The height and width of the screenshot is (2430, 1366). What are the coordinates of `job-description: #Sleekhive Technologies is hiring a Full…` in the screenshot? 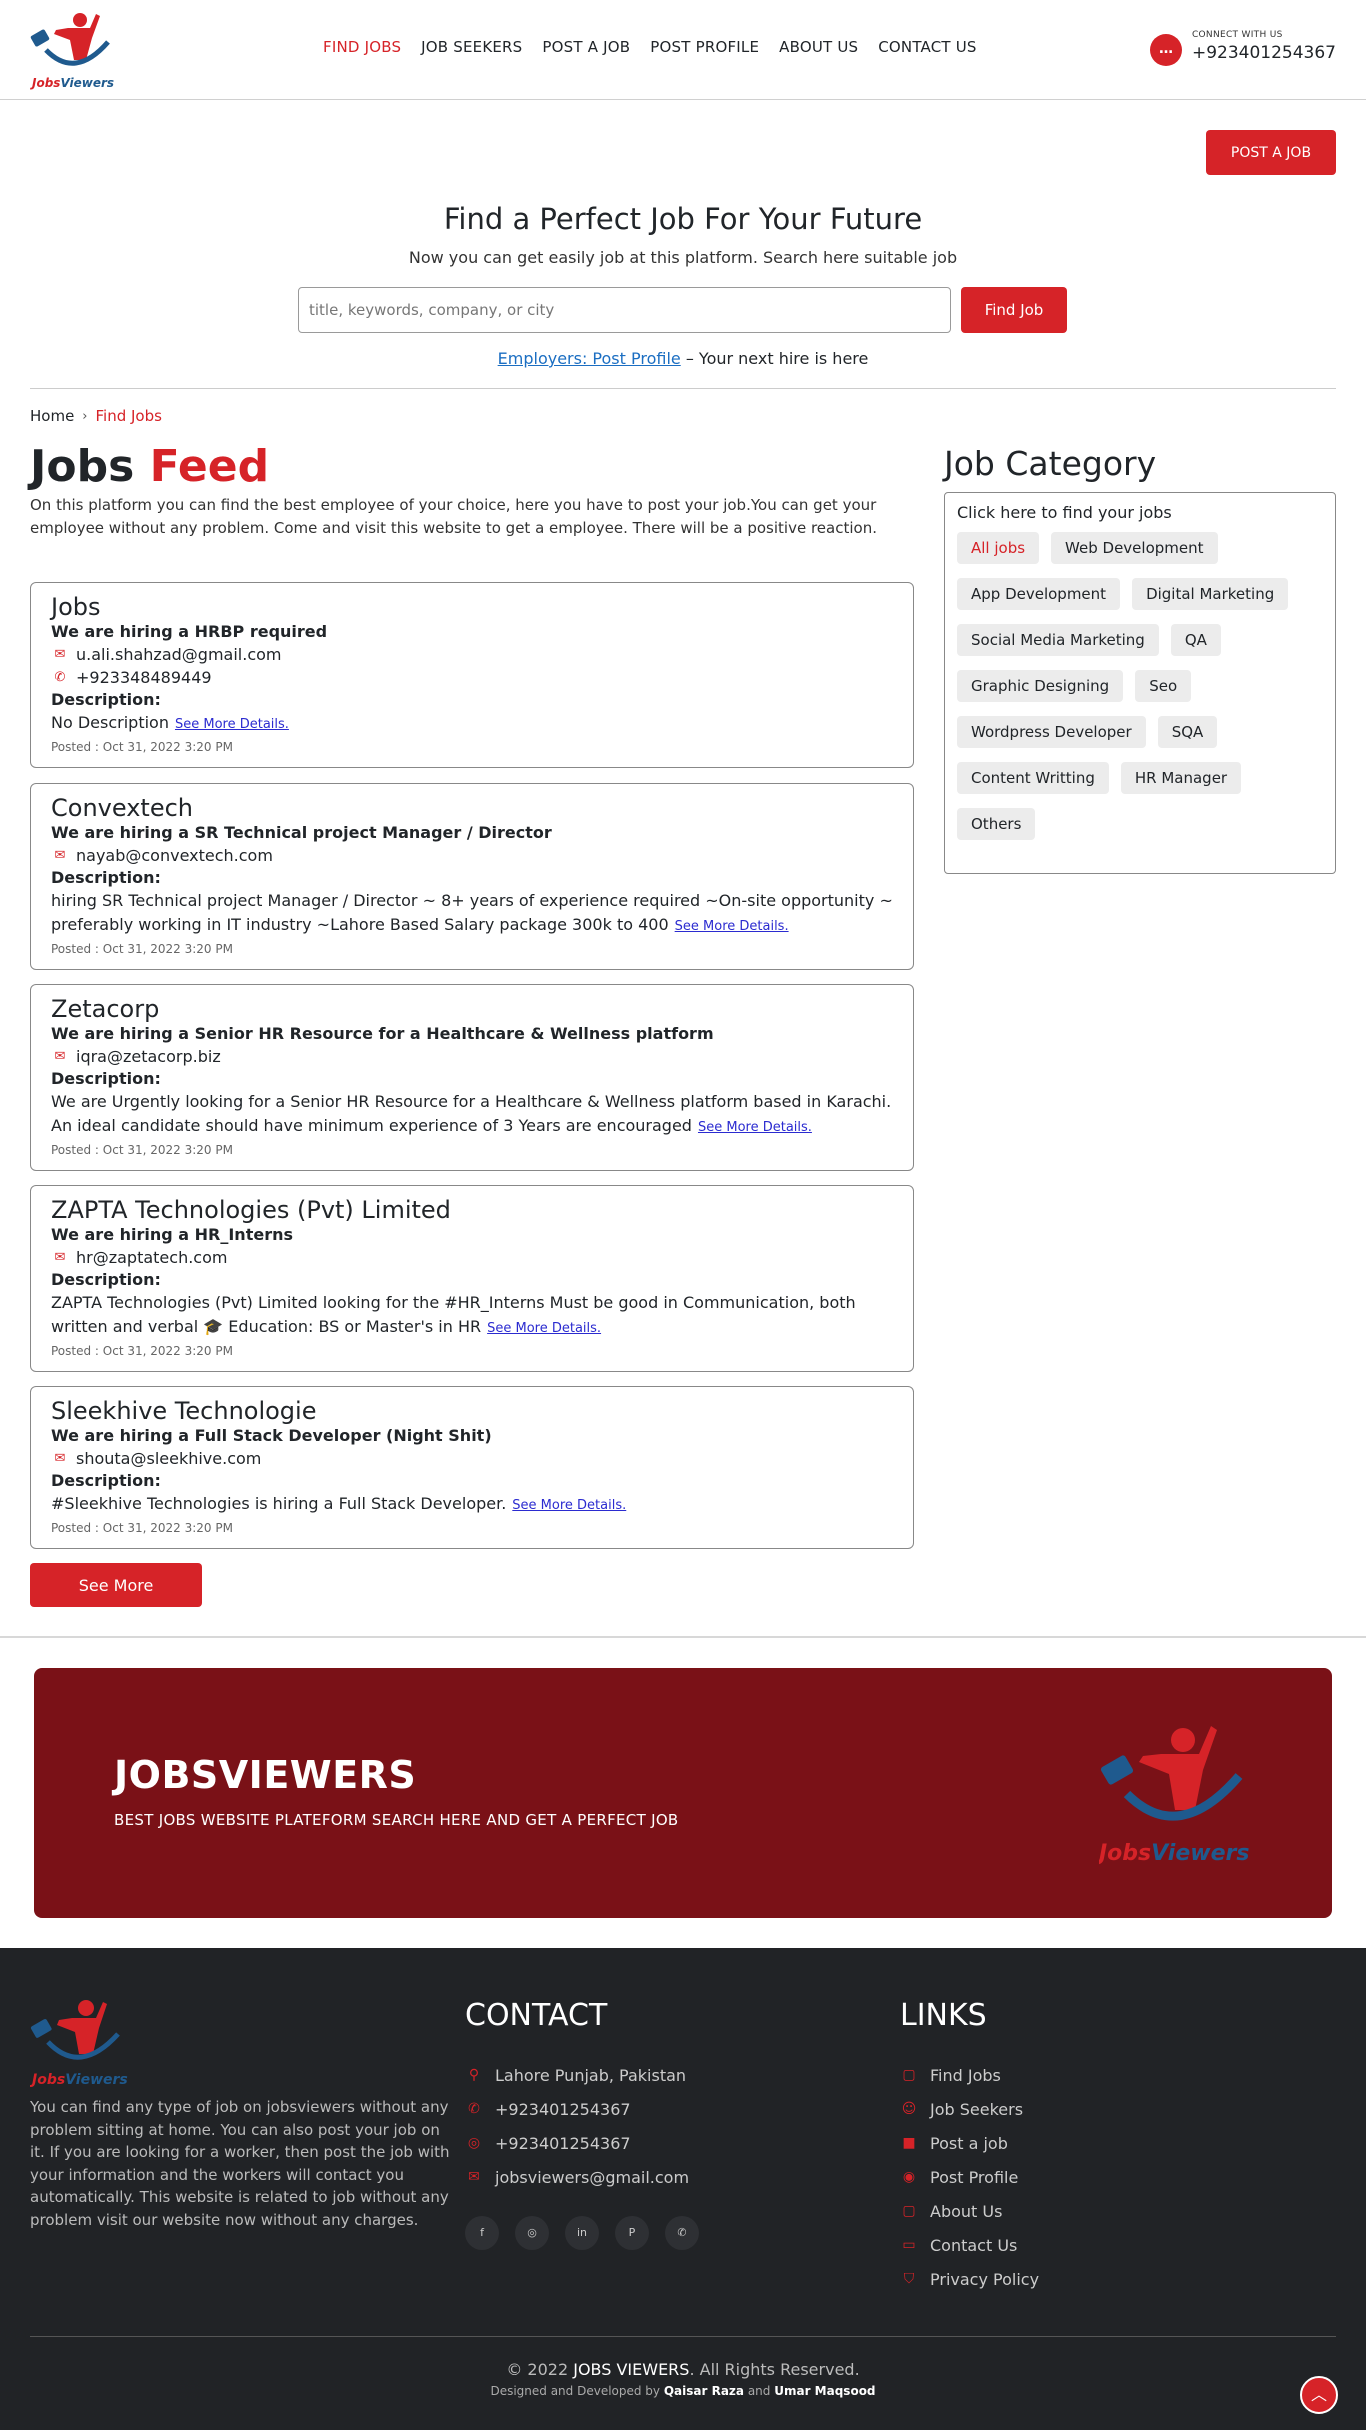 It's located at (279, 1503).